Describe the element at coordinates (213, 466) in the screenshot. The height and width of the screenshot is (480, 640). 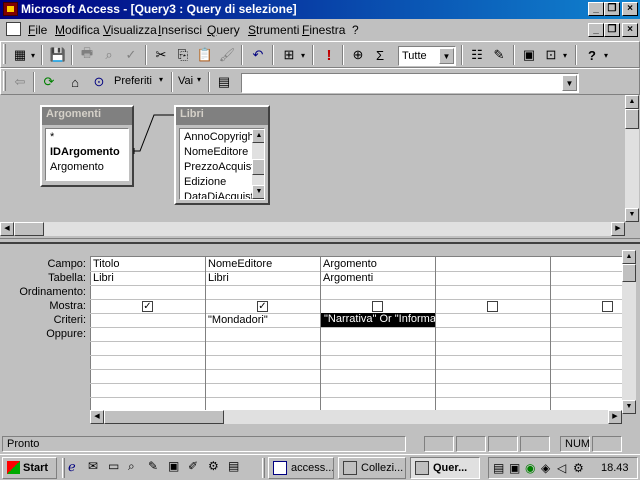
I see `tool-icon: ⚙` at that location.